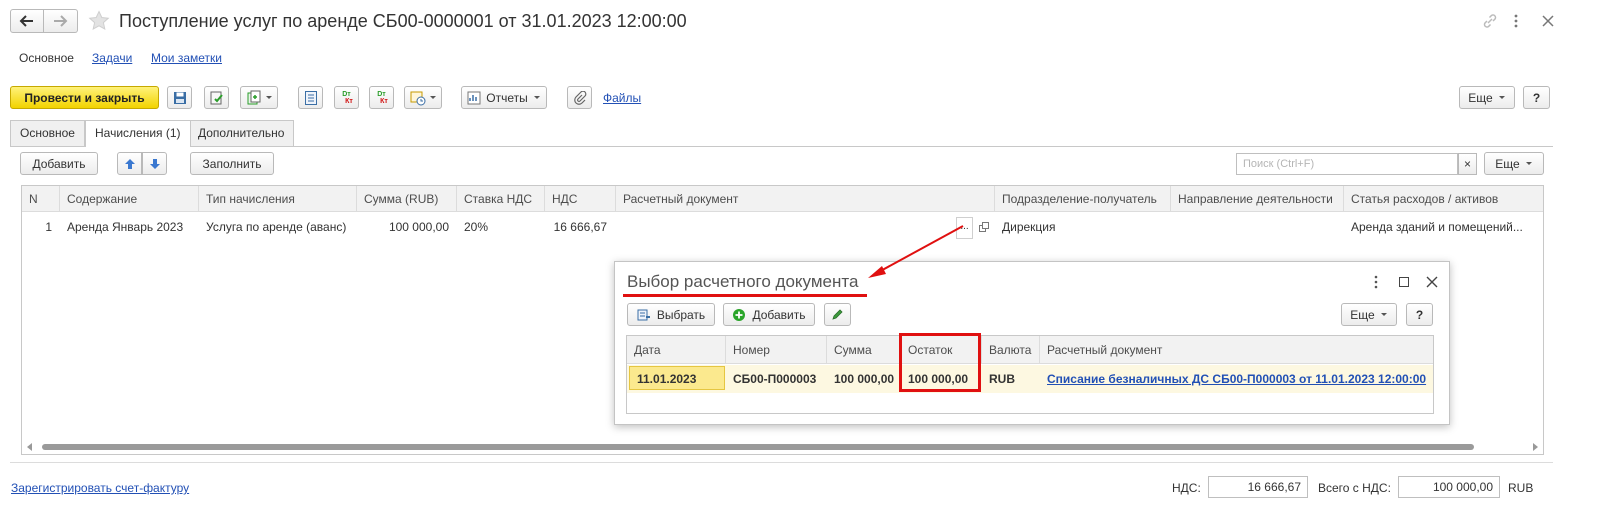 Image resolution: width=1600 pixels, height=526 pixels. I want to click on reports-button: Отчеты, so click(504, 97).